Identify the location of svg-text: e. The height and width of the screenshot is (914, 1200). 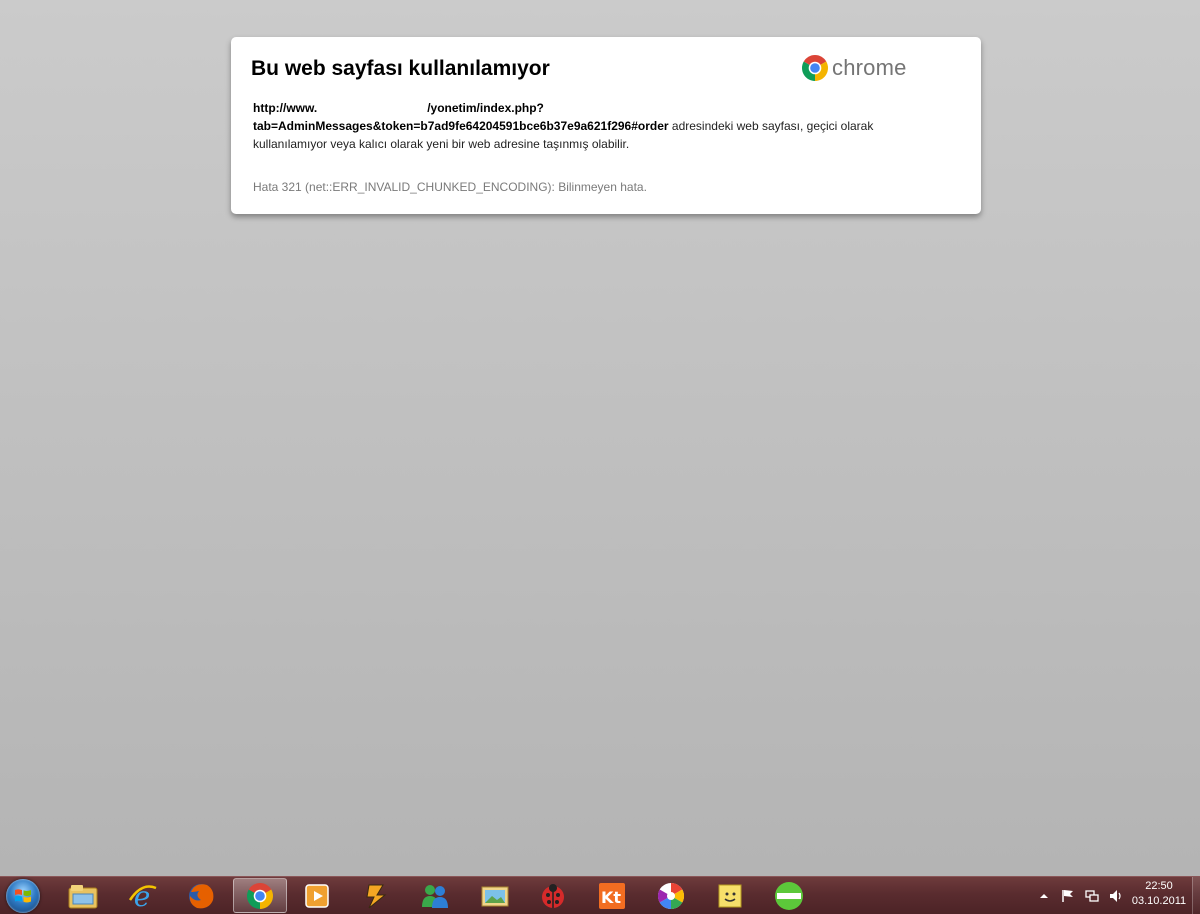
(142, 896).